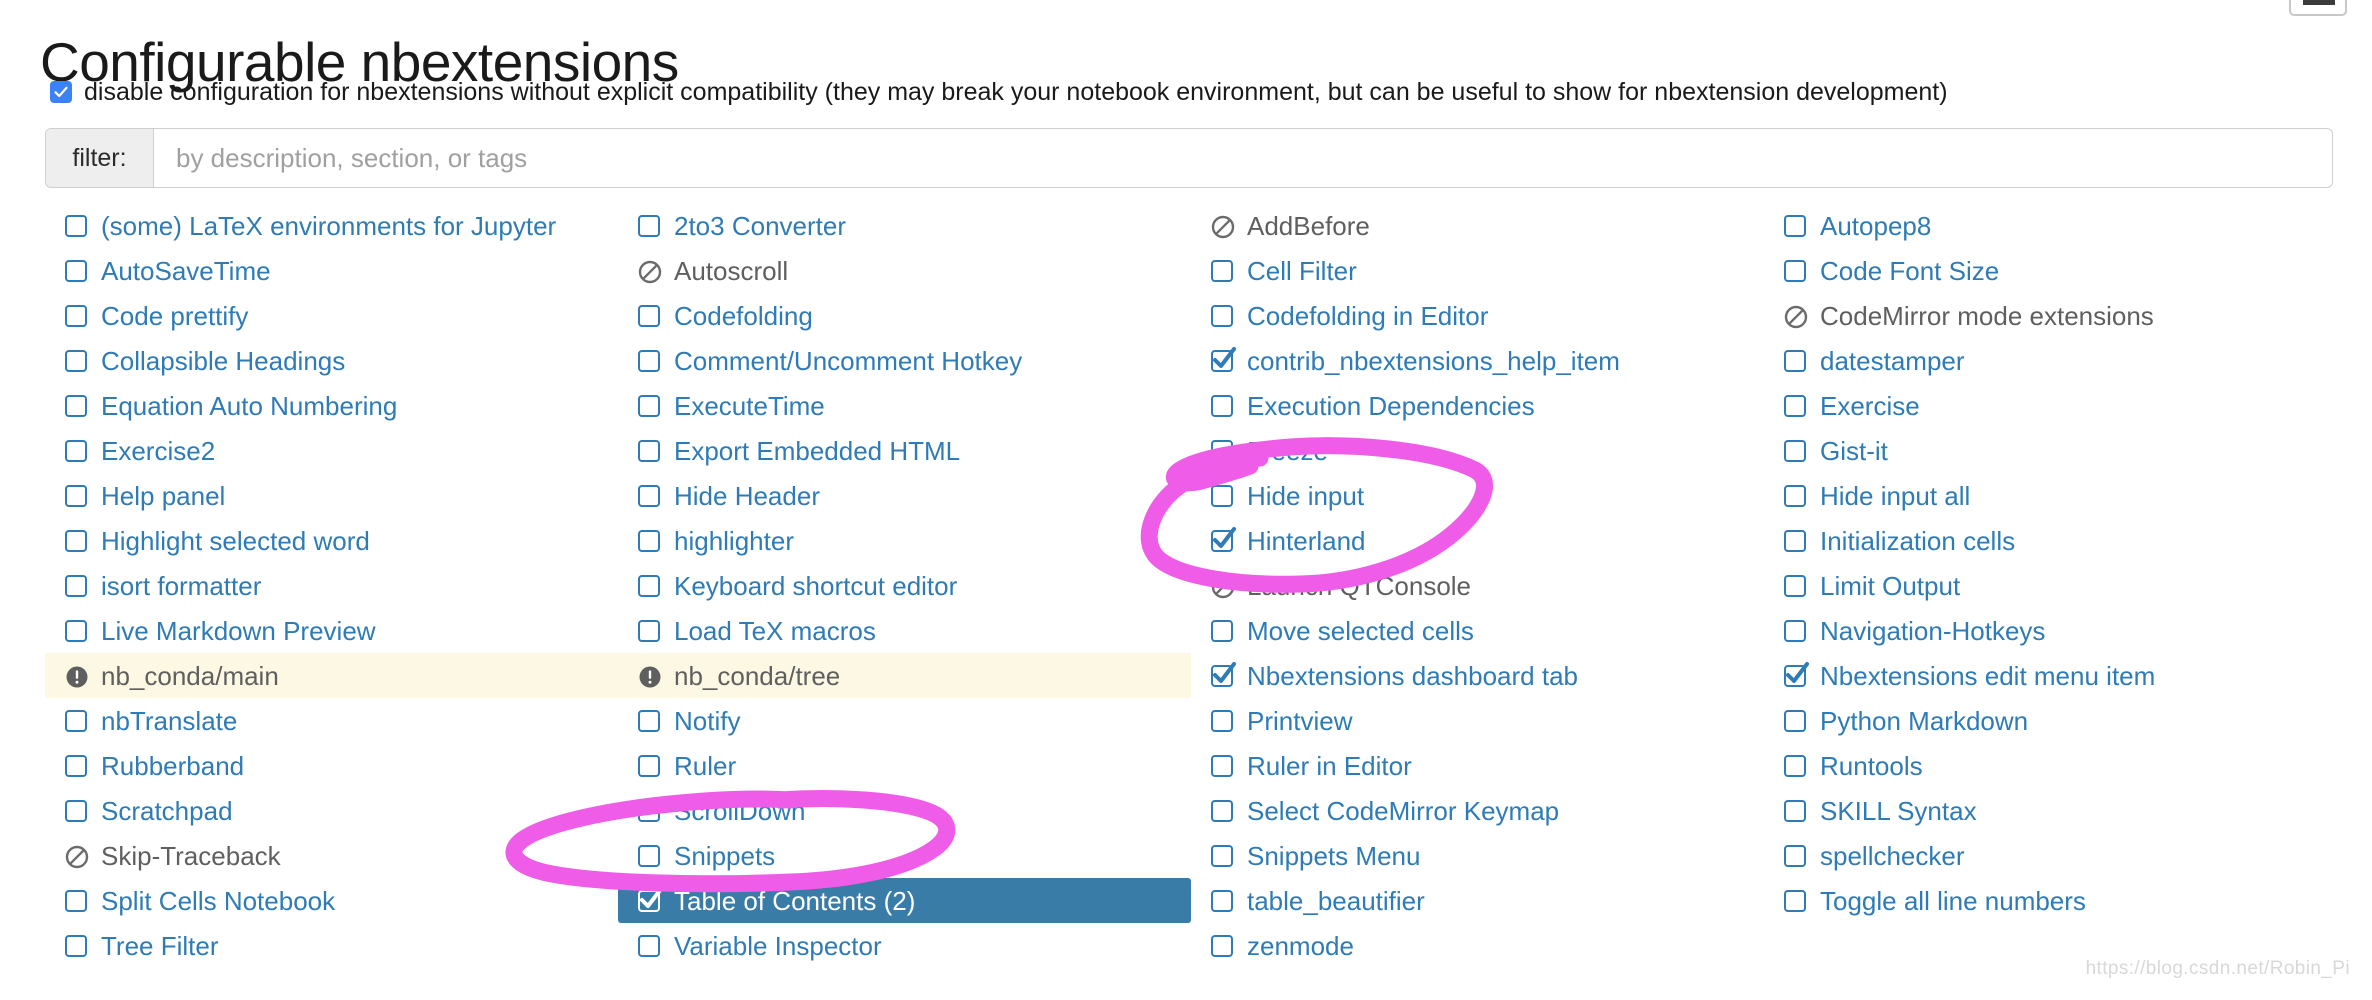  I want to click on extension-row: 2to3 Converter, so click(904, 225).